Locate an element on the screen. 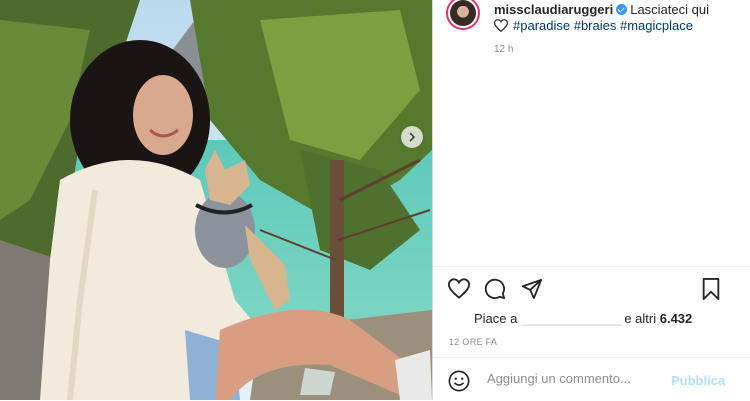  caption-timestamp: 12 h is located at coordinates (504, 49).